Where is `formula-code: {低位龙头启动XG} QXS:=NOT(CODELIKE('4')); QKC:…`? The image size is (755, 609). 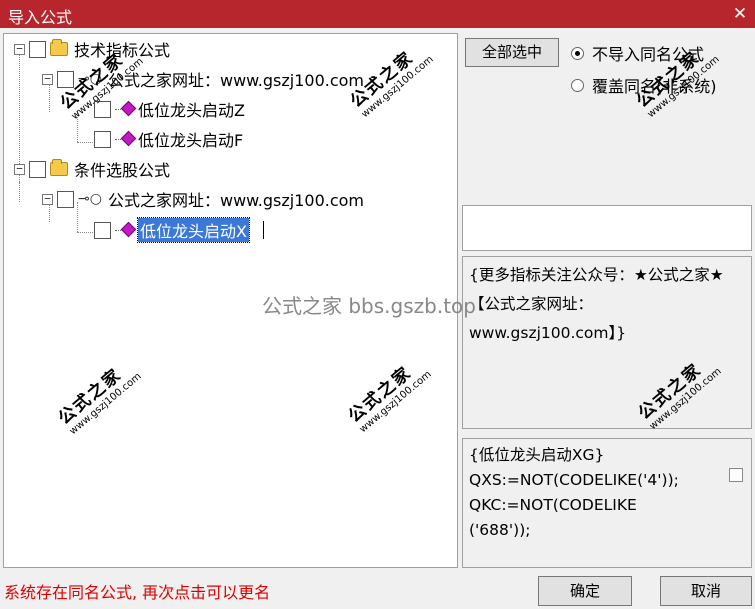
formula-code: {低位龙头启动XG} QXS:=NOT(CODELIKE('4')); QKC:… is located at coordinates (607, 503).